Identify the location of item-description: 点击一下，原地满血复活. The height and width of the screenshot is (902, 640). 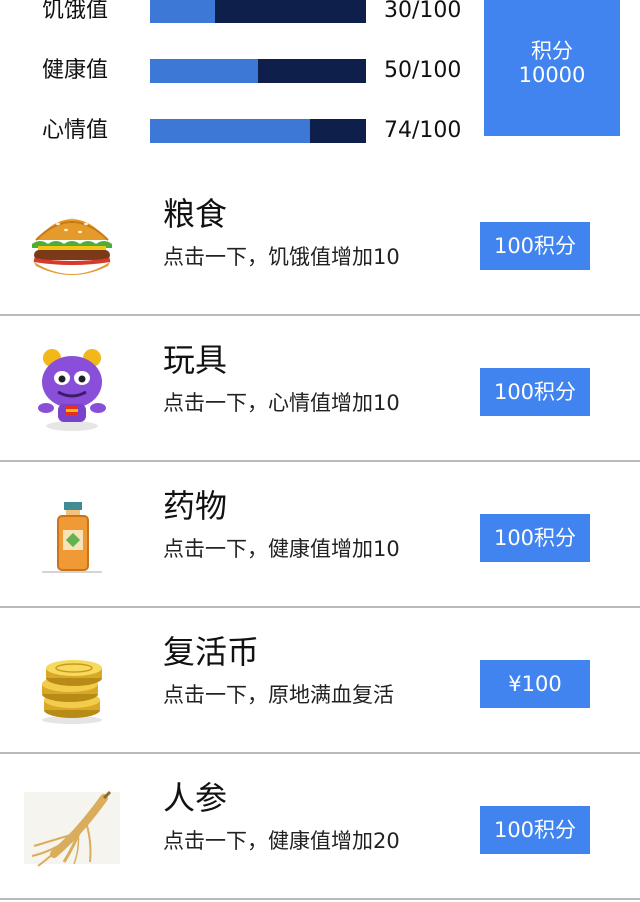
(278, 695).